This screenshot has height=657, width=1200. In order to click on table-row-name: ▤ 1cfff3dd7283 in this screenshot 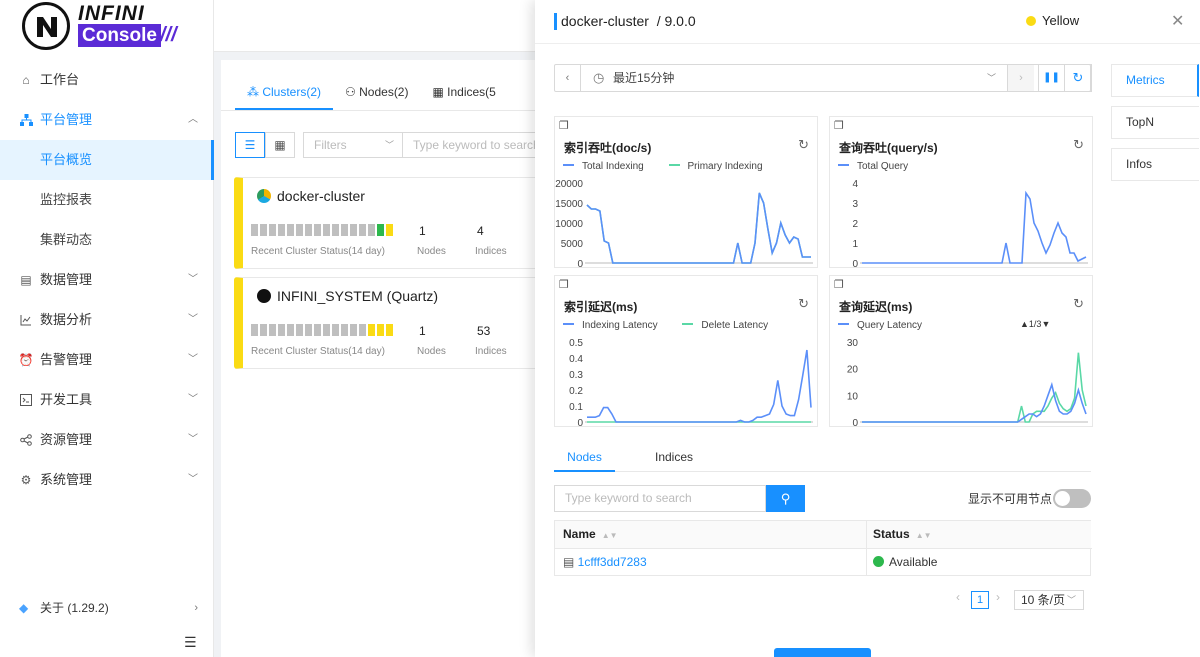, I will do `click(605, 562)`.